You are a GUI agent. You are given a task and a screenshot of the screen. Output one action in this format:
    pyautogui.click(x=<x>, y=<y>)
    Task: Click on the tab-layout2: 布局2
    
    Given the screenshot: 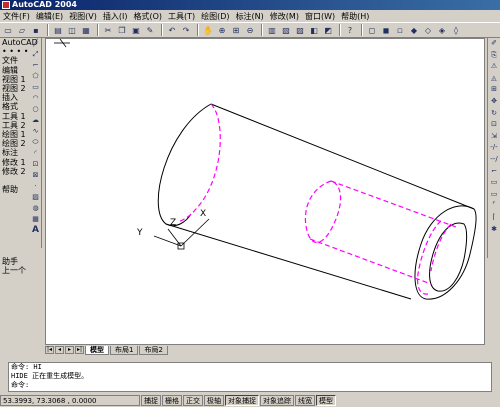 What is the action you would take?
    pyautogui.click(x=153, y=350)
    